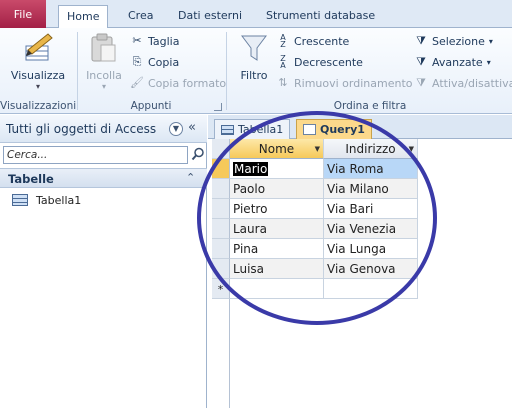 This screenshot has height=408, width=512. I want to click on selection-filter-icon: ⧩, so click(421, 40).